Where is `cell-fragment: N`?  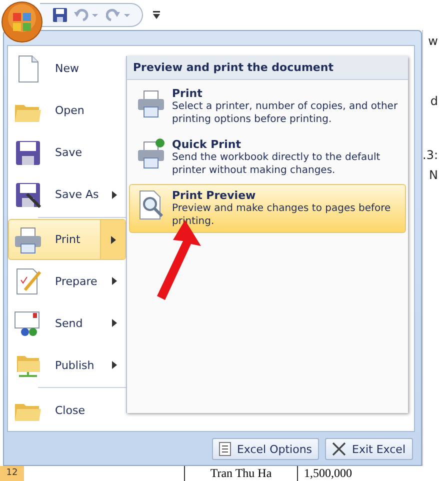
cell-fragment: N is located at coordinates (433, 175).